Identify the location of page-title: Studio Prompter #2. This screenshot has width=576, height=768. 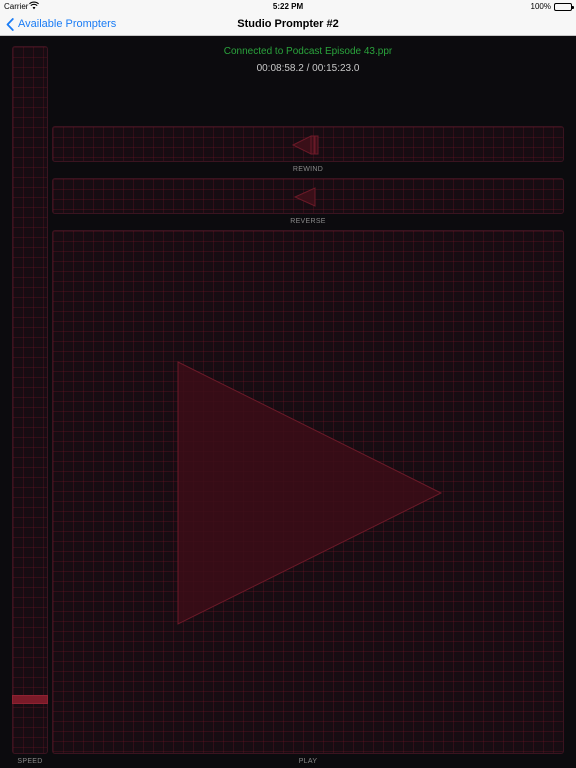
(288, 24).